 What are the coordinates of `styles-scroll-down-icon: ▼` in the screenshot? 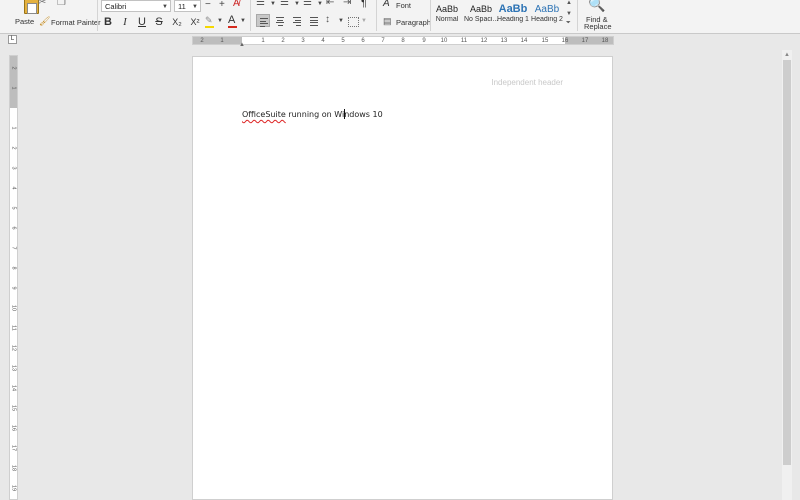 It's located at (569, 14).